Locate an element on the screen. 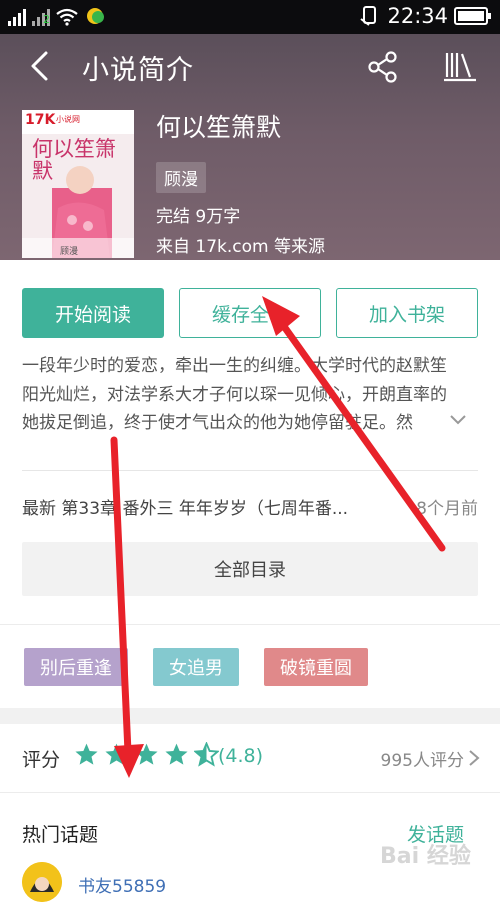 This screenshot has height=902, width=500. description-line: 一段年少时的爱恋，牵出一生的纠缠。大学时代的赵默笙 is located at coordinates (234, 366).